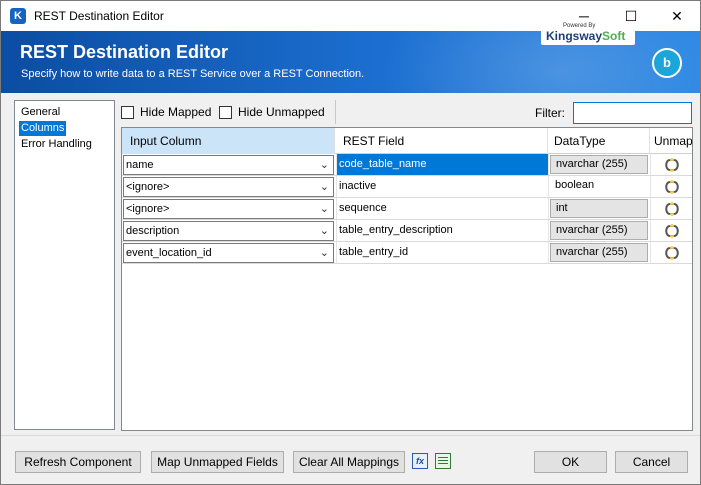 The height and width of the screenshot is (485, 701). Describe the element at coordinates (228, 141) in the screenshot. I see `header-input-column: Input Column` at that location.